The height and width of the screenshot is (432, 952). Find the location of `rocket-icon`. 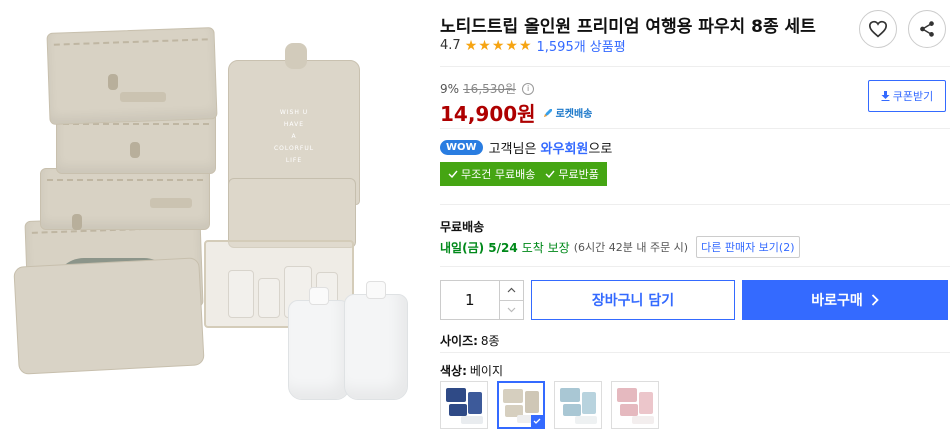

rocket-icon is located at coordinates (547, 112).